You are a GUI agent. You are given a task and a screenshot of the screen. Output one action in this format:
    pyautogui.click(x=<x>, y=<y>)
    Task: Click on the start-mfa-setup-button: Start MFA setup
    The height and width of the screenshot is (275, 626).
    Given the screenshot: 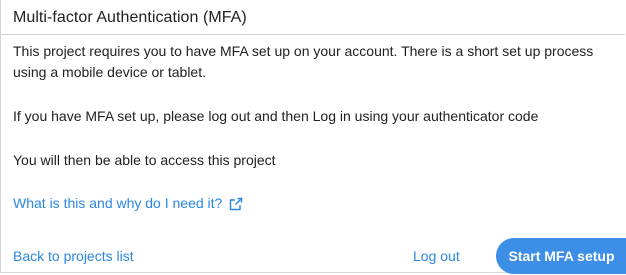 What is the action you would take?
    pyautogui.click(x=561, y=256)
    